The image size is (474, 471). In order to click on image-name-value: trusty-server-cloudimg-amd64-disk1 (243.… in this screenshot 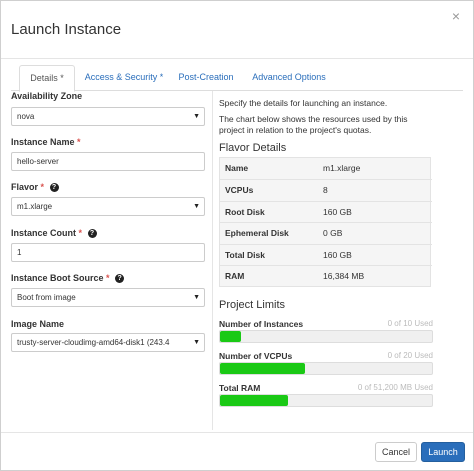, I will do `click(93, 342)`.